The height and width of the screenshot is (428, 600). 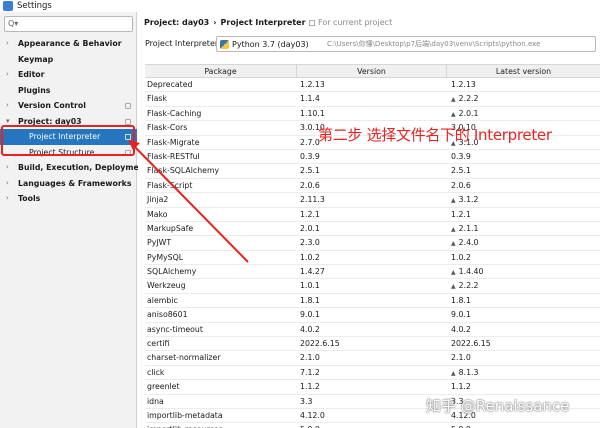 I want to click on table-row: alembic 1.8.1 1.8.1, so click(x=372, y=301).